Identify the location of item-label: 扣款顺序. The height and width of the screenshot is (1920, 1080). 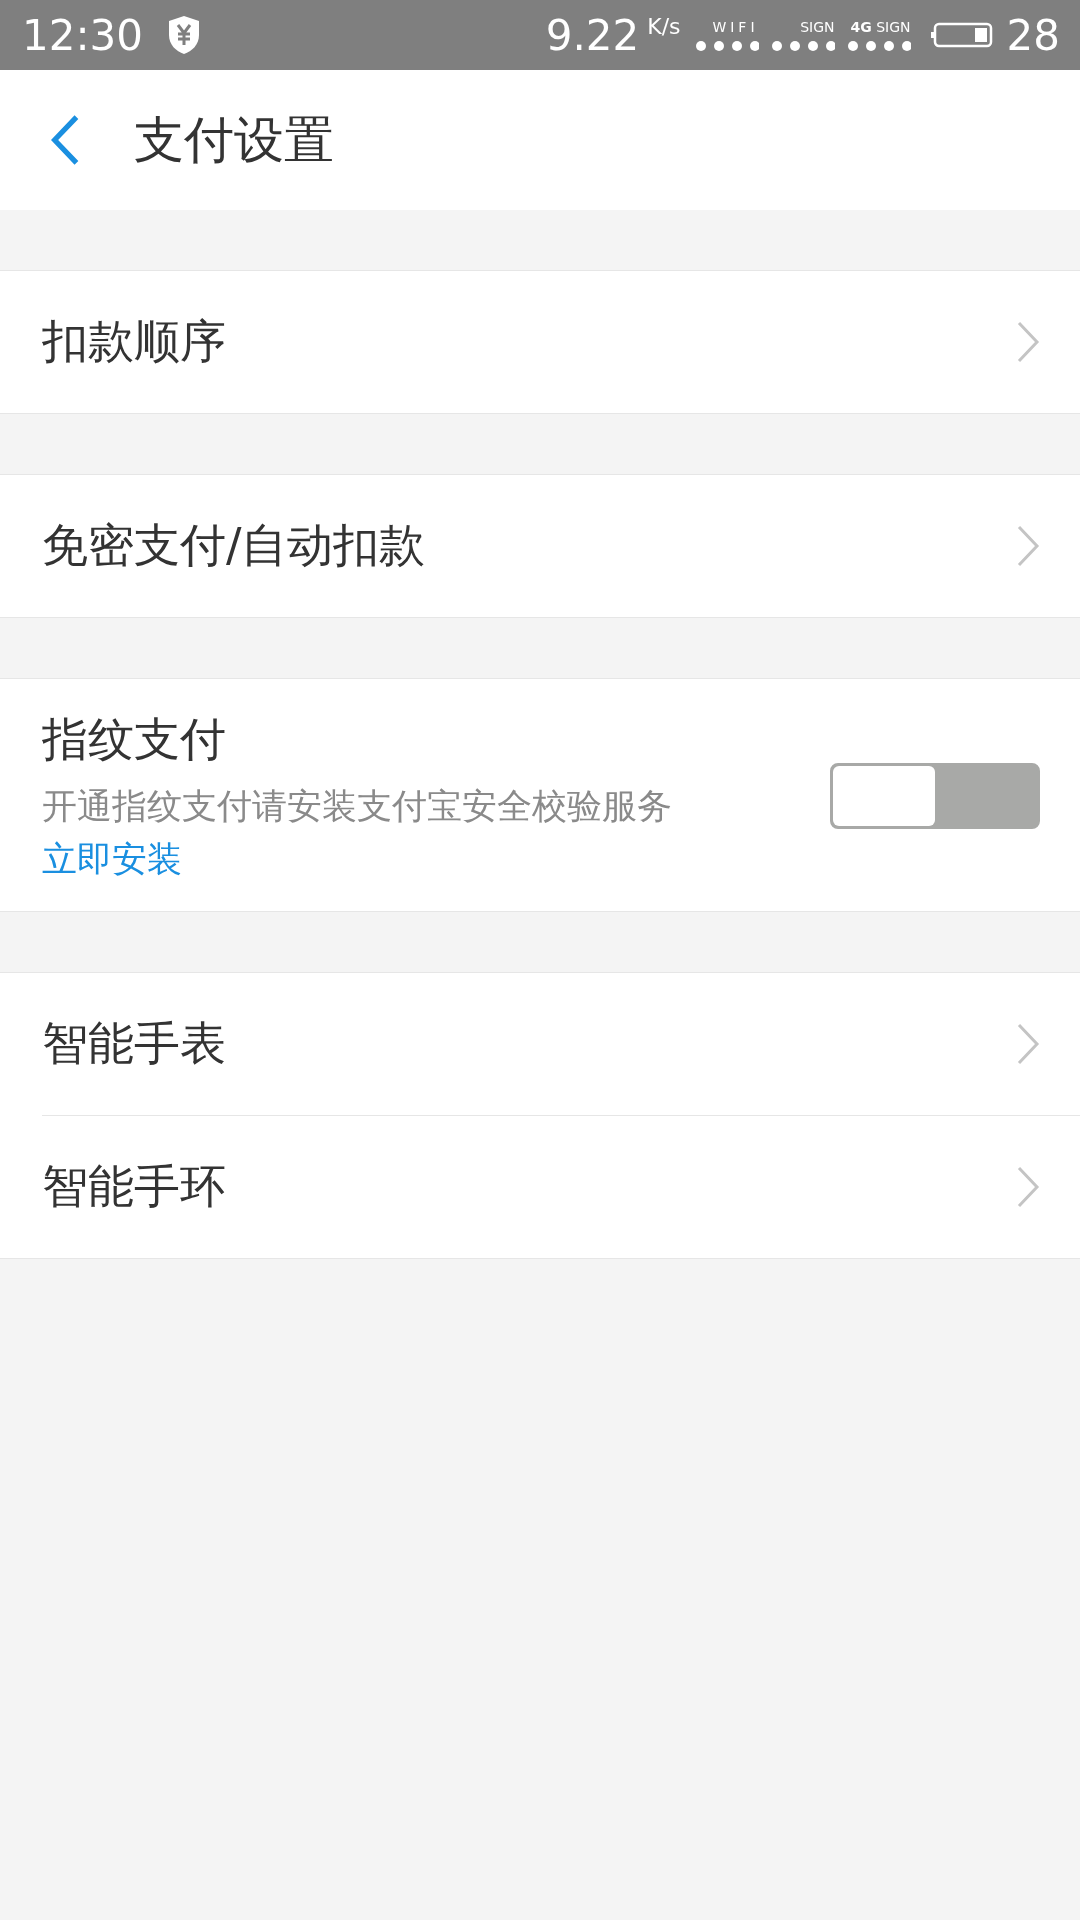
(134, 341).